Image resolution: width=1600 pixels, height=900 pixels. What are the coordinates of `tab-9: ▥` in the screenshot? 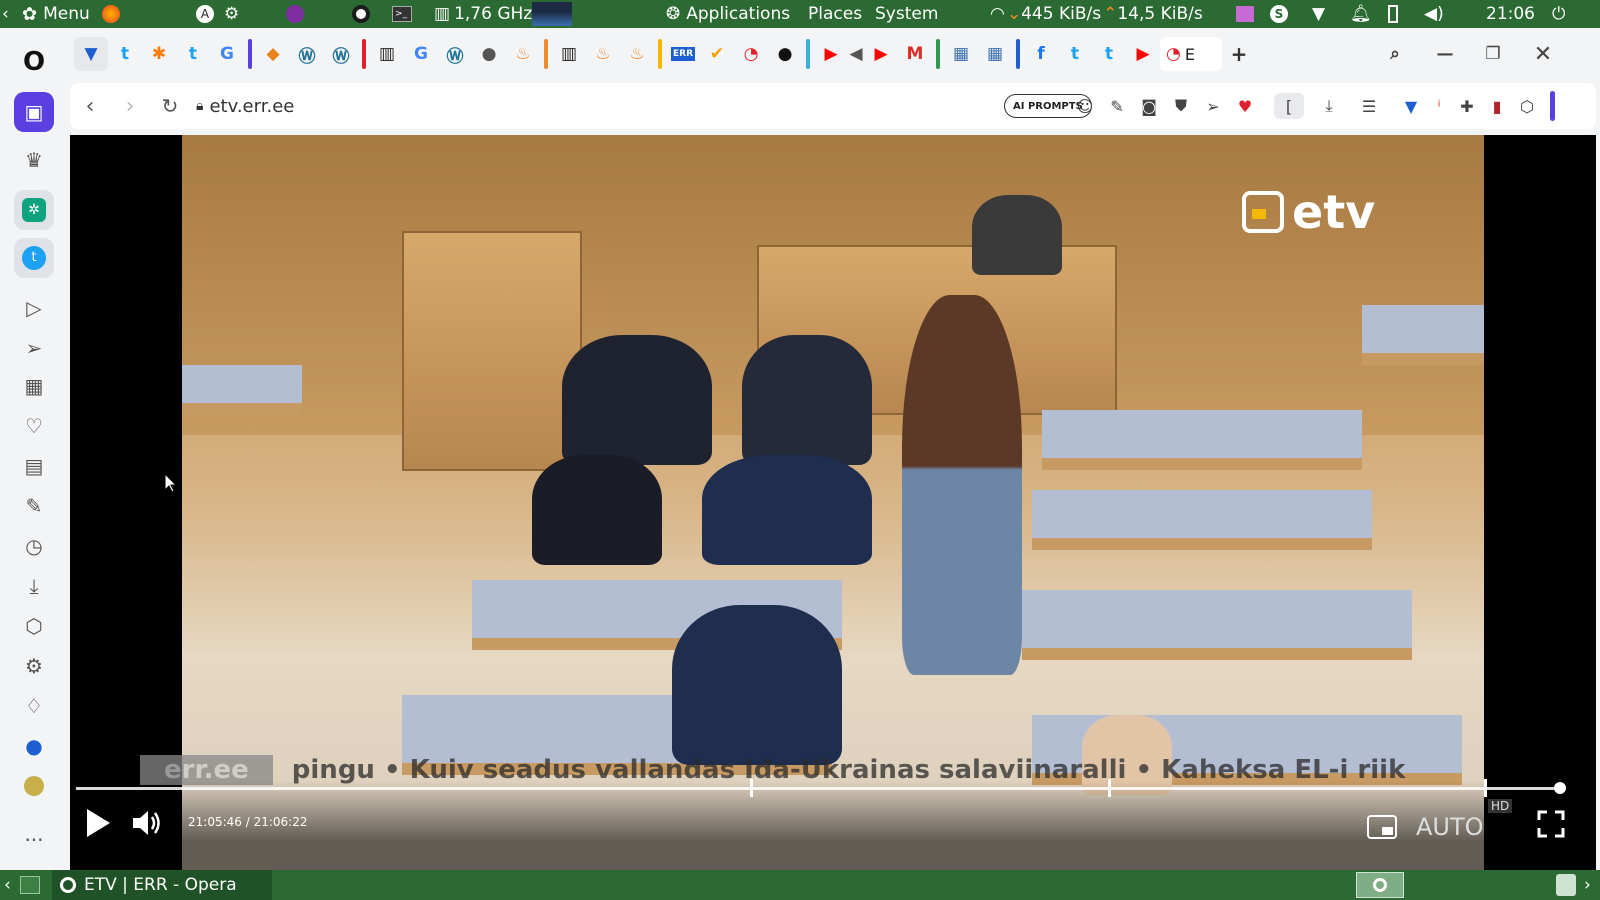 It's located at (387, 54).